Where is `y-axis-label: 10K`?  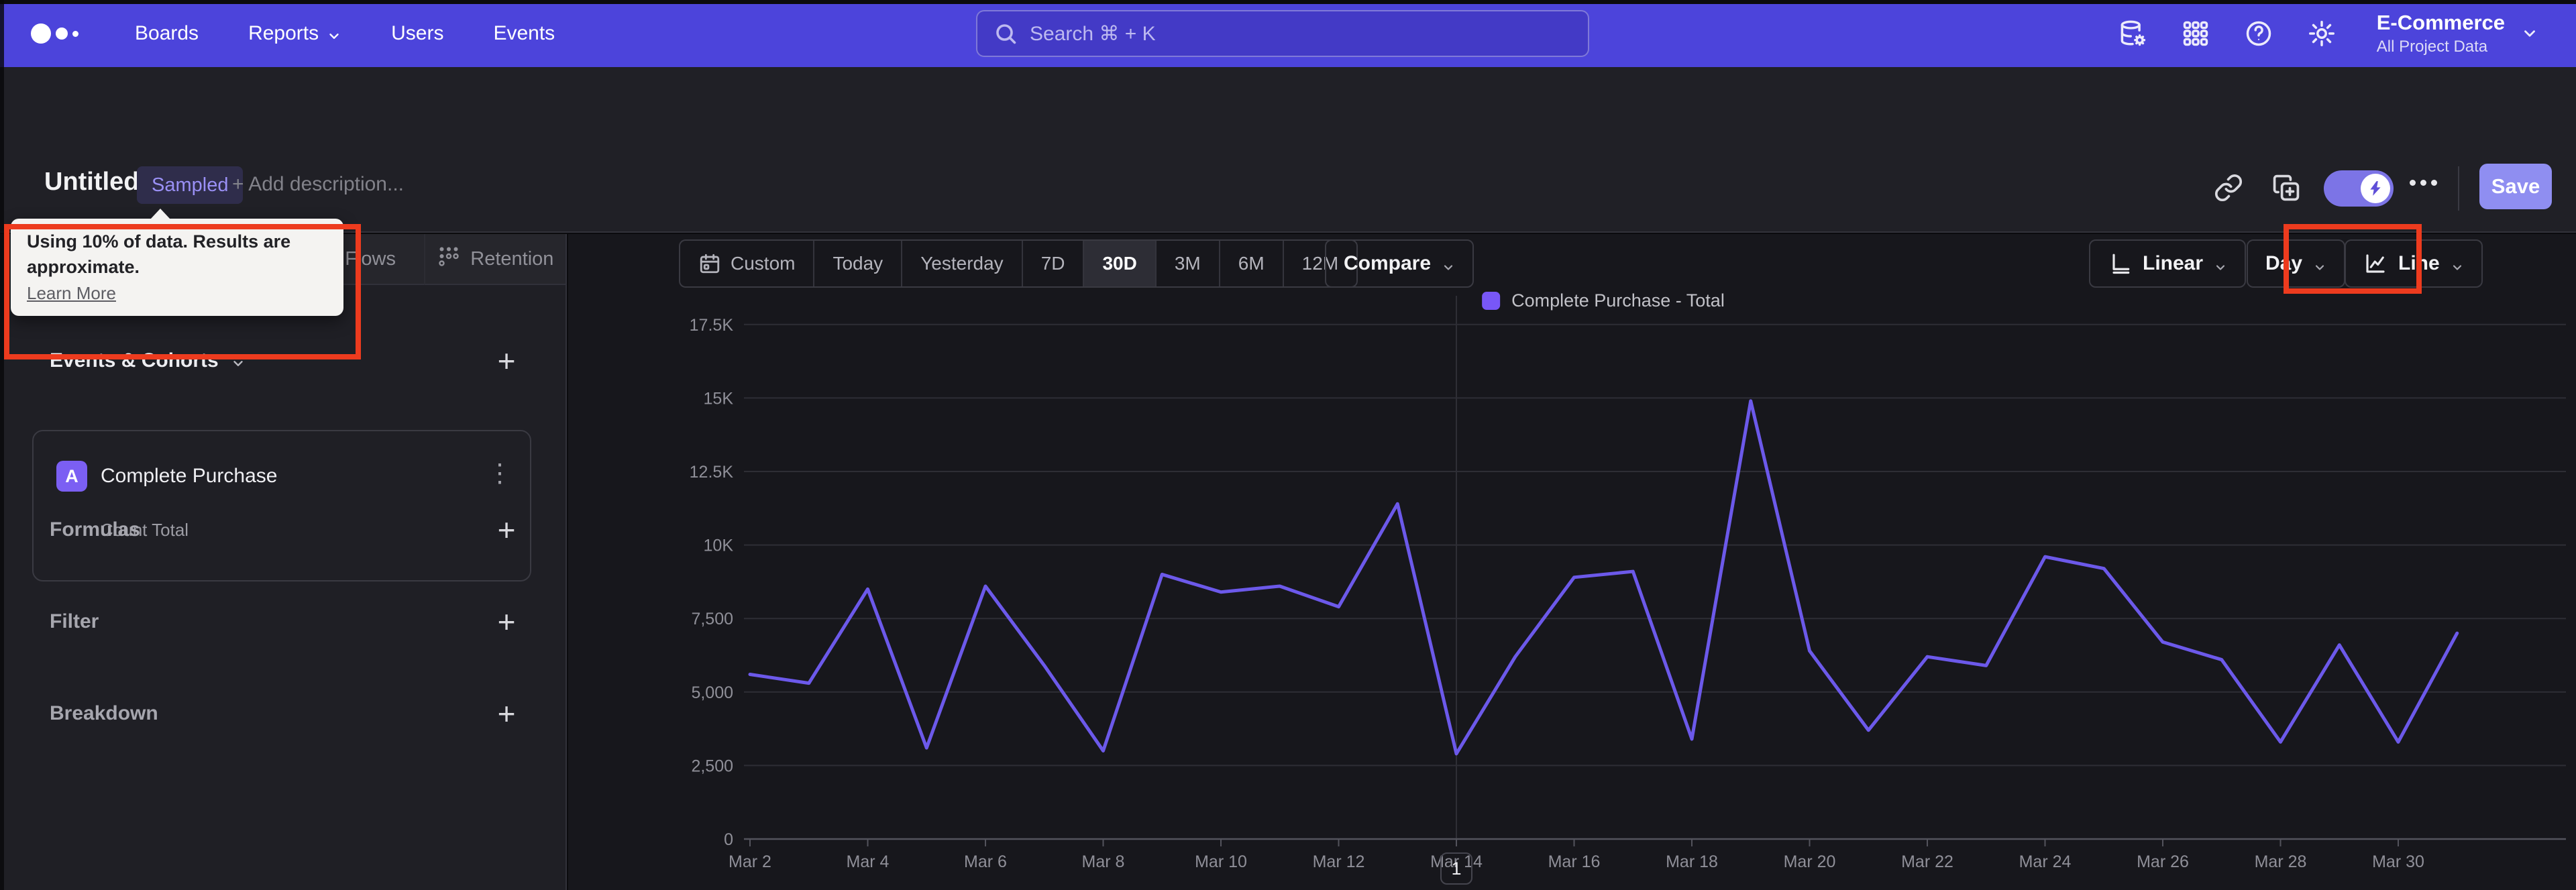 y-axis-label: 10K is located at coordinates (719, 546).